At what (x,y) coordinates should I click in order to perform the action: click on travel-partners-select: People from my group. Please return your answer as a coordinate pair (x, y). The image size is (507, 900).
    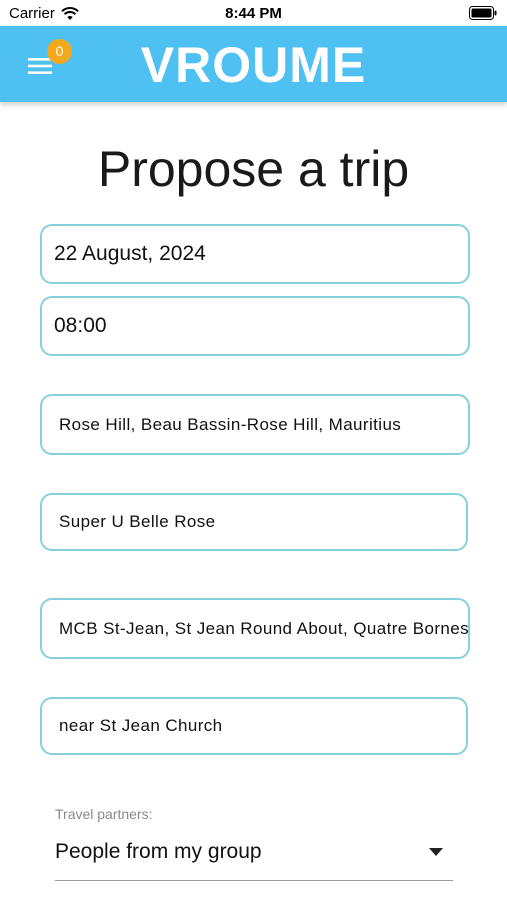
    Looking at the image, I should click on (254, 857).